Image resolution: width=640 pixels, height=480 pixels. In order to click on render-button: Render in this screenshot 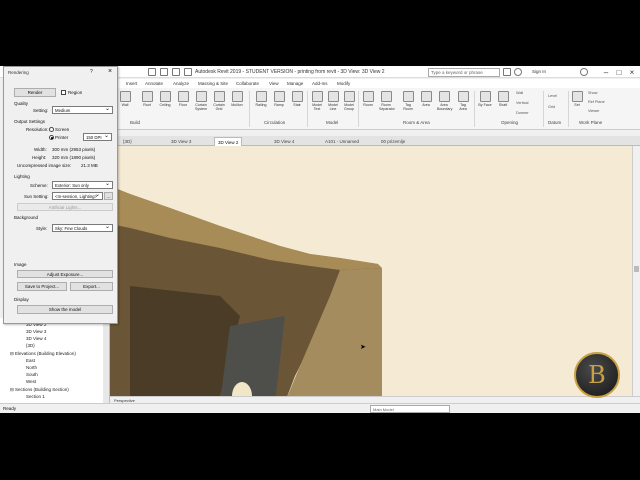, I will do `click(35, 92)`.